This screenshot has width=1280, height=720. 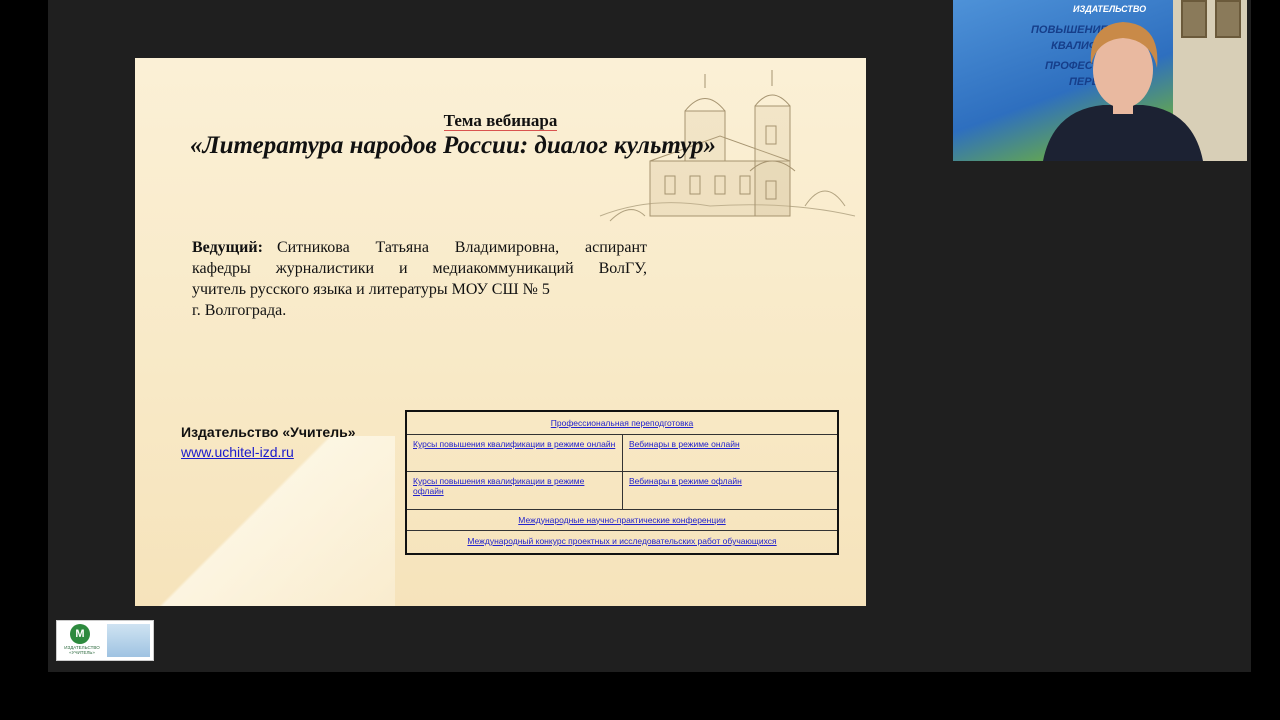 I want to click on publisher-website-link: www.uchitel-izd.ru, so click(x=268, y=452).